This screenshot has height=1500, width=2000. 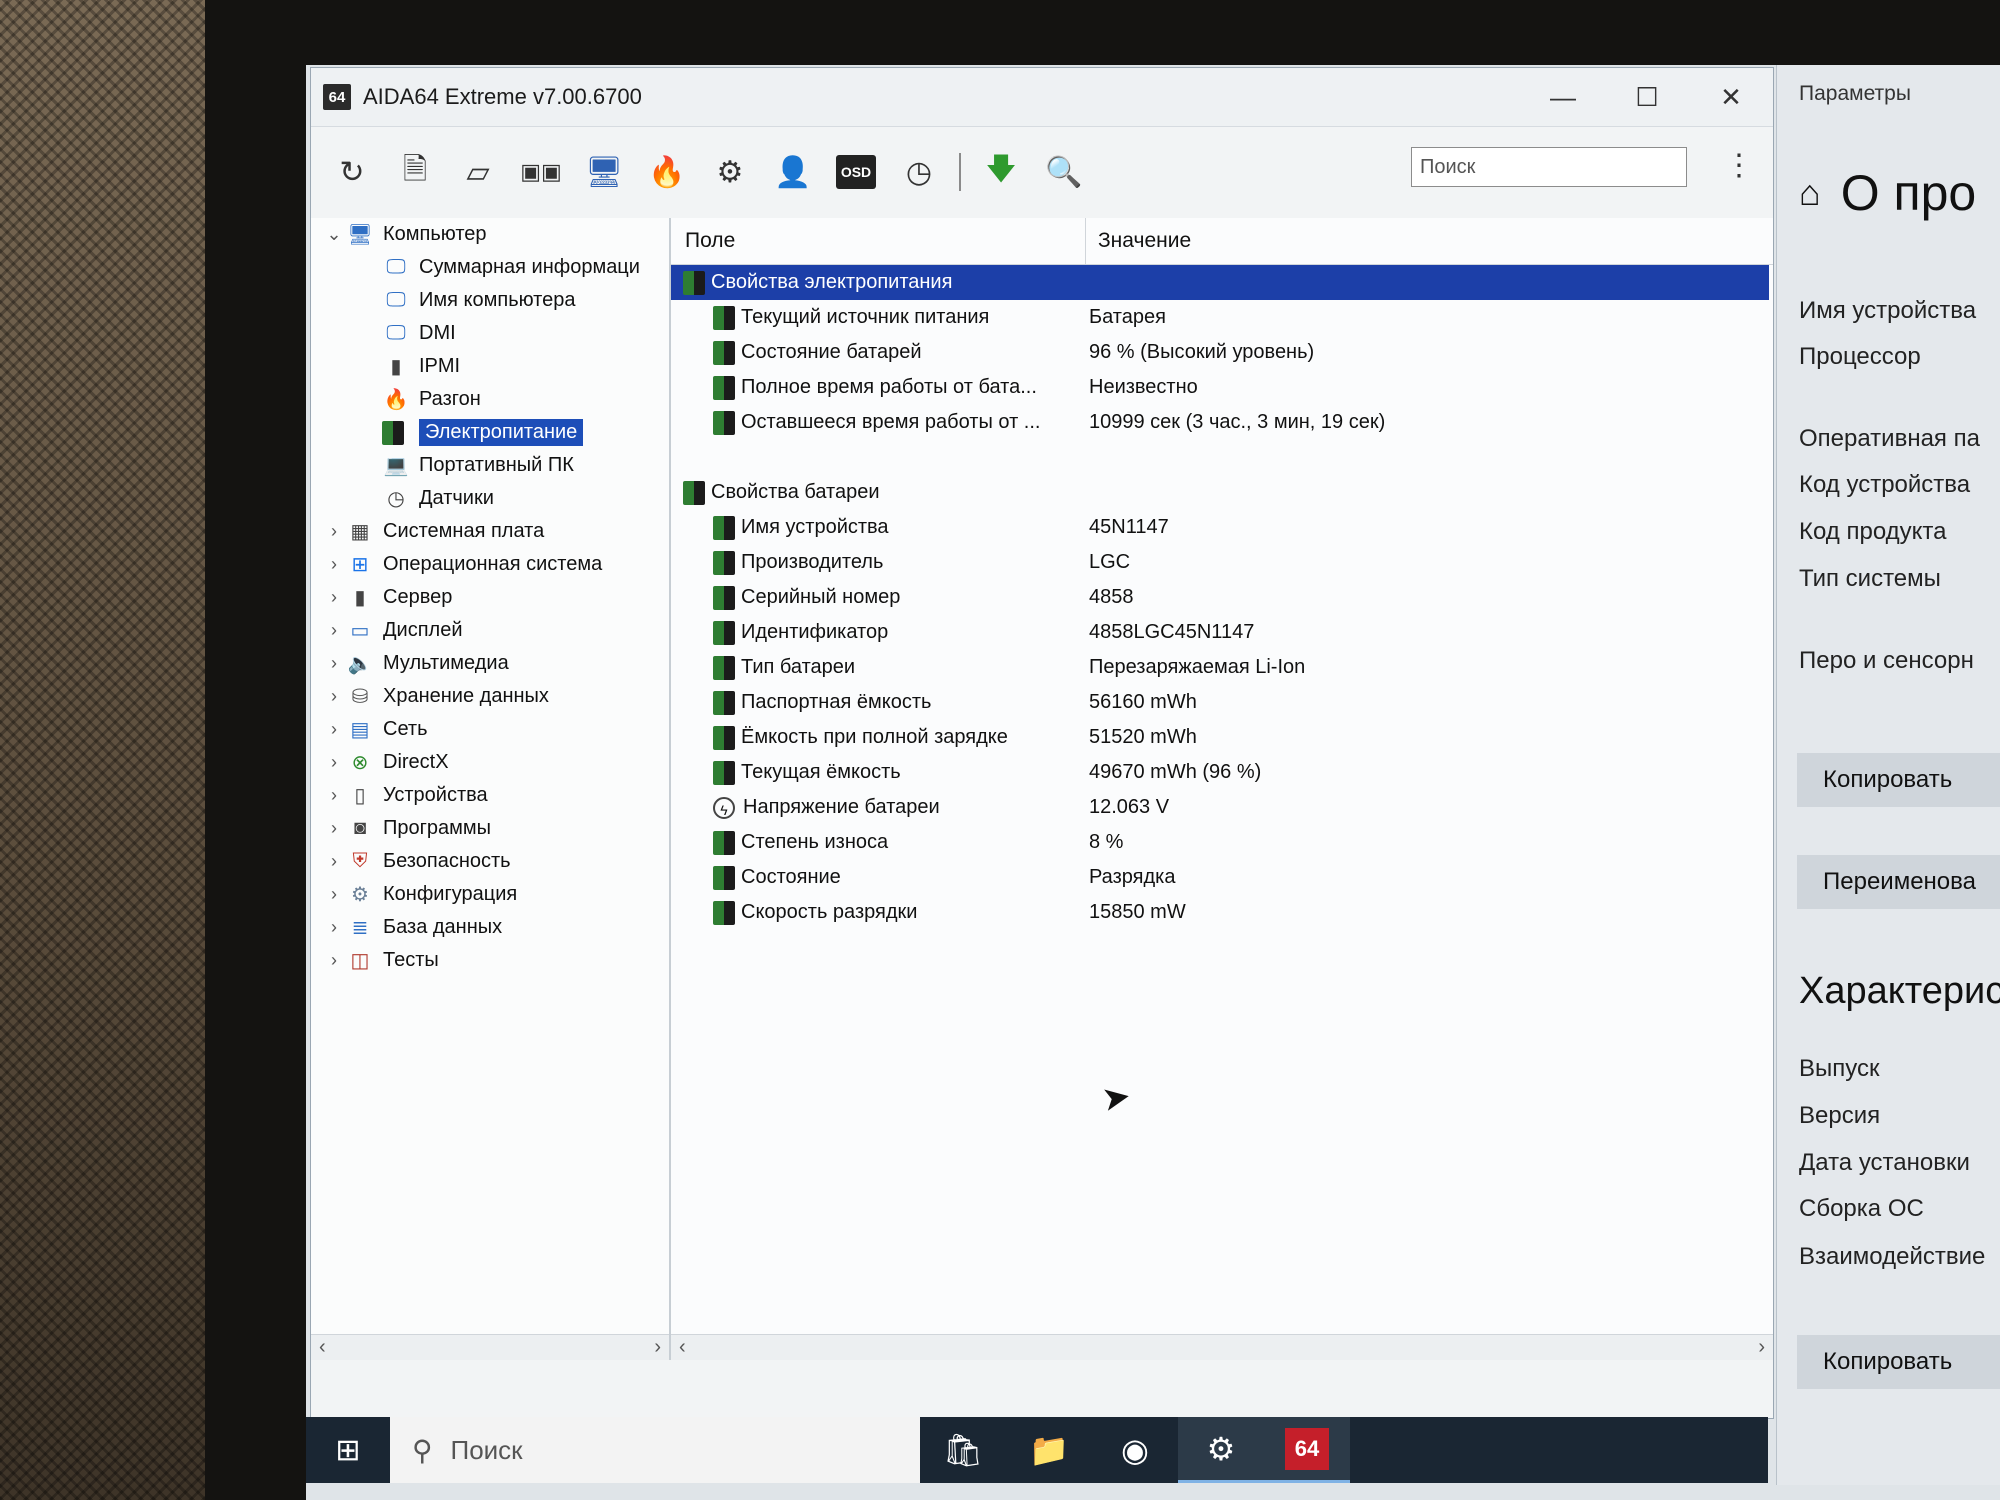 What do you see at coordinates (1222, 912) in the screenshot?
I see `table-row: Скорость разрядки 15850 mW` at bounding box center [1222, 912].